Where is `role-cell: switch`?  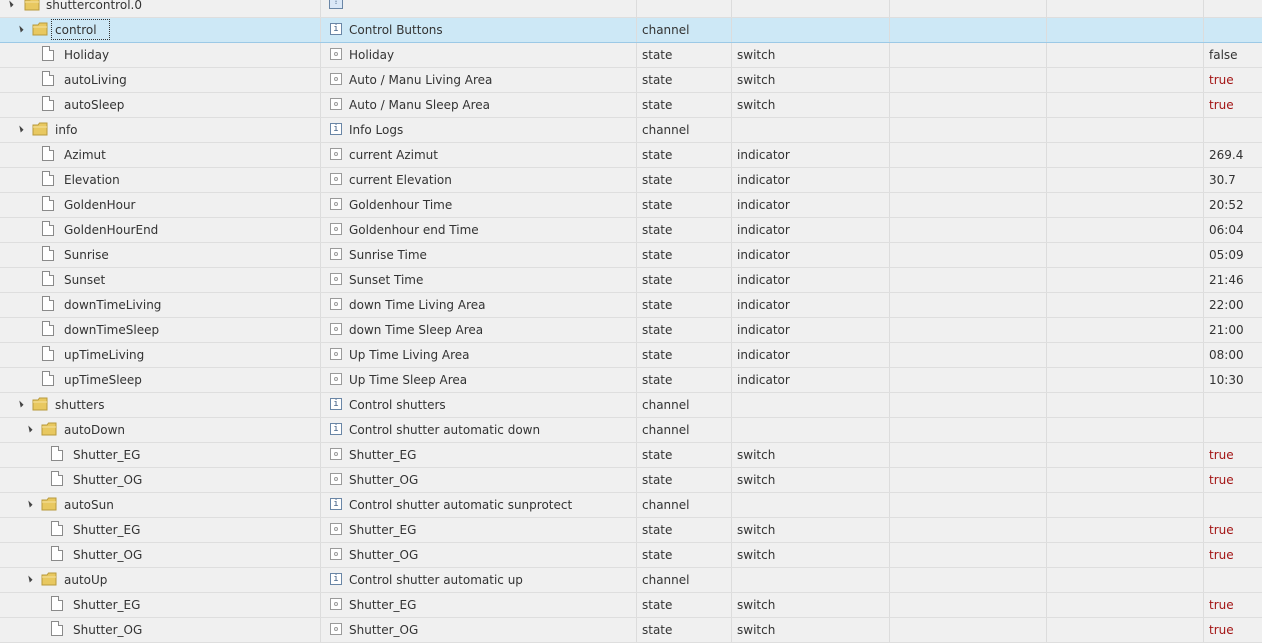
role-cell: switch is located at coordinates (811, 630).